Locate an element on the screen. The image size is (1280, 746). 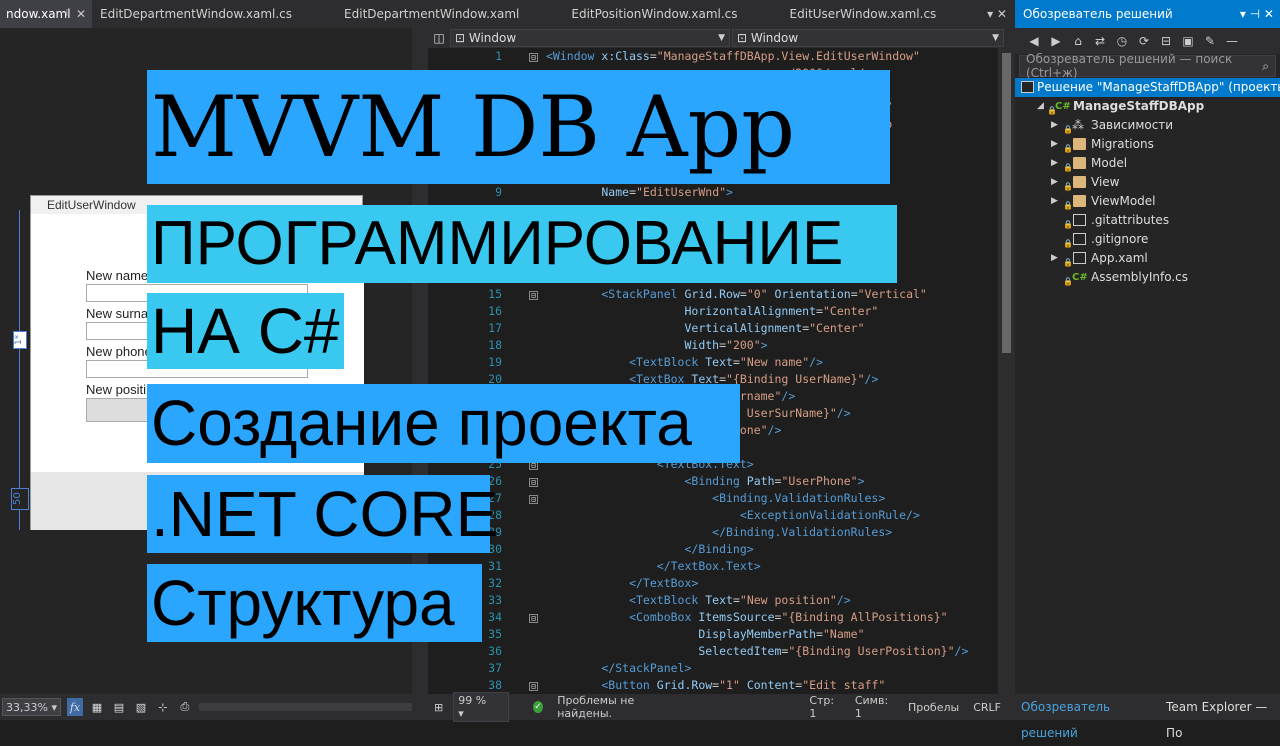
pin-icon: ⊣ is located at coordinates (63, 14).